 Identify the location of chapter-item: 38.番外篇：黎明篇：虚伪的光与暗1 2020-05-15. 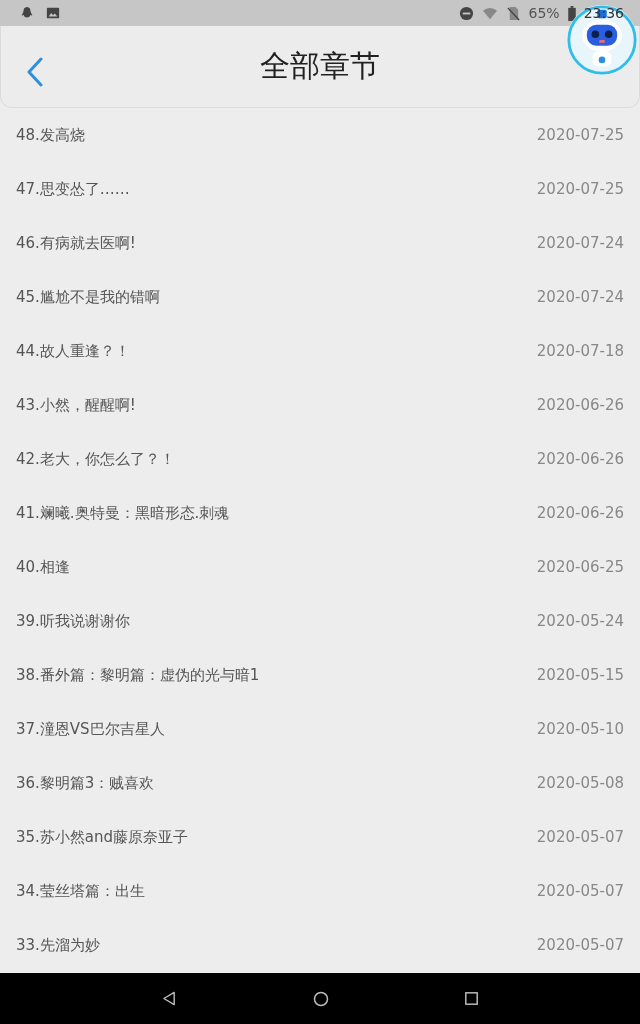
(320, 675).